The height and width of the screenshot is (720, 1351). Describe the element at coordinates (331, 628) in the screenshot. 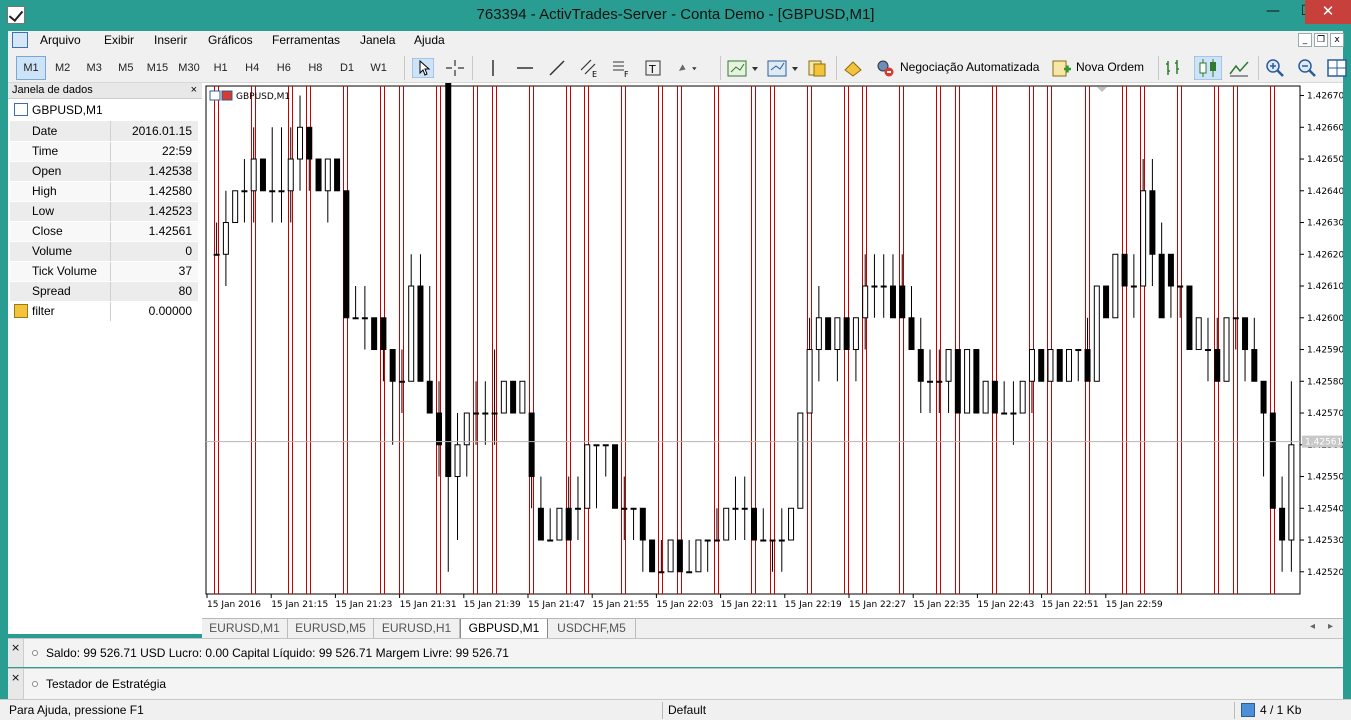

I see `chart-tab-eurusd-m5: EURUSD,M5` at that location.